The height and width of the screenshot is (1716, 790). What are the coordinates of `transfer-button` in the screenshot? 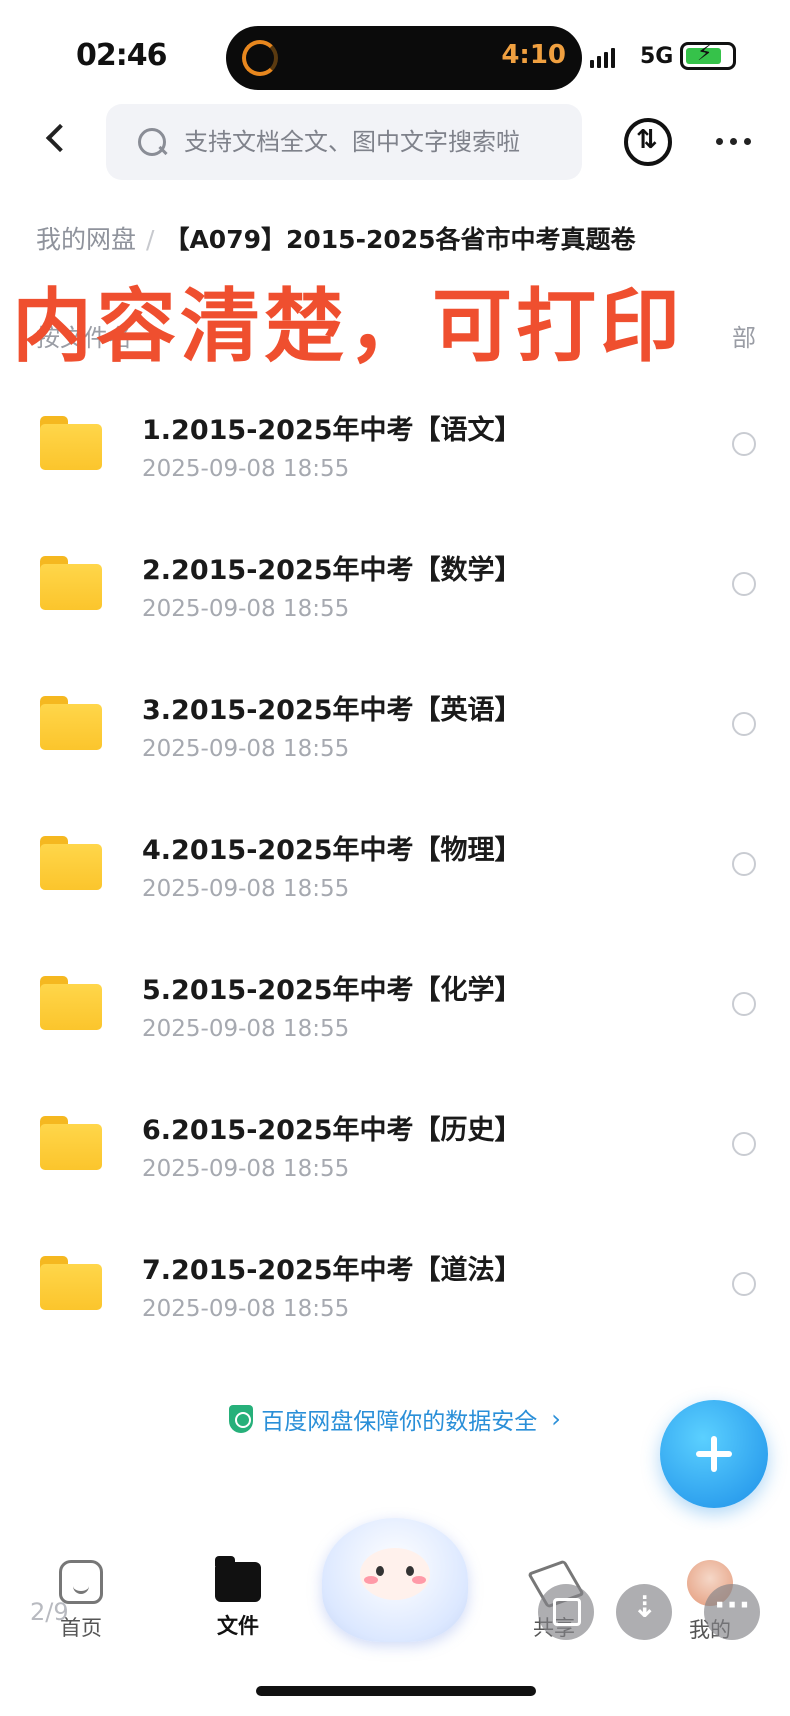 It's located at (648, 142).